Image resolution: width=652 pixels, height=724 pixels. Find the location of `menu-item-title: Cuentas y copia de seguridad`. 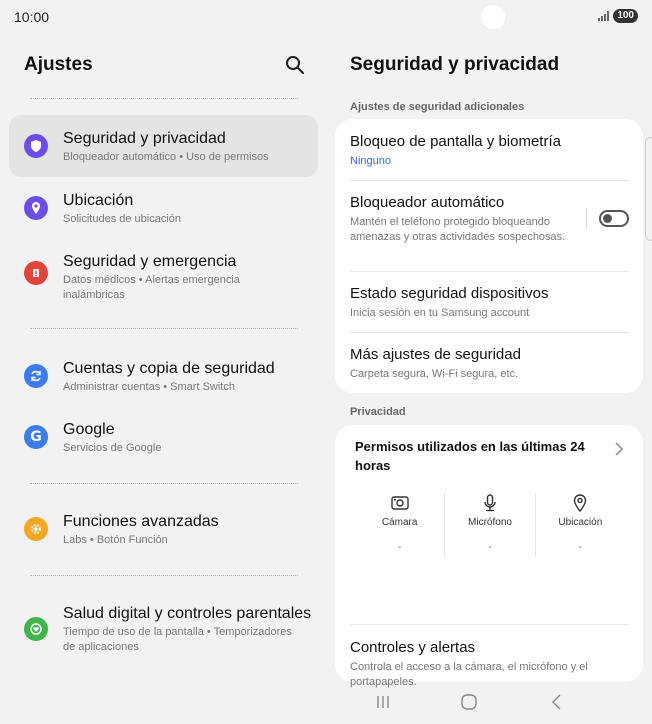

menu-item-title: Cuentas y copia de seguridad is located at coordinates (169, 368).